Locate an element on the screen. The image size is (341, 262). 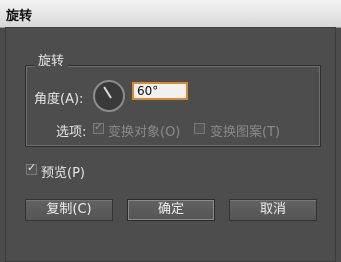
transform-patterns-label: 变换图案(T) is located at coordinates (245, 132).